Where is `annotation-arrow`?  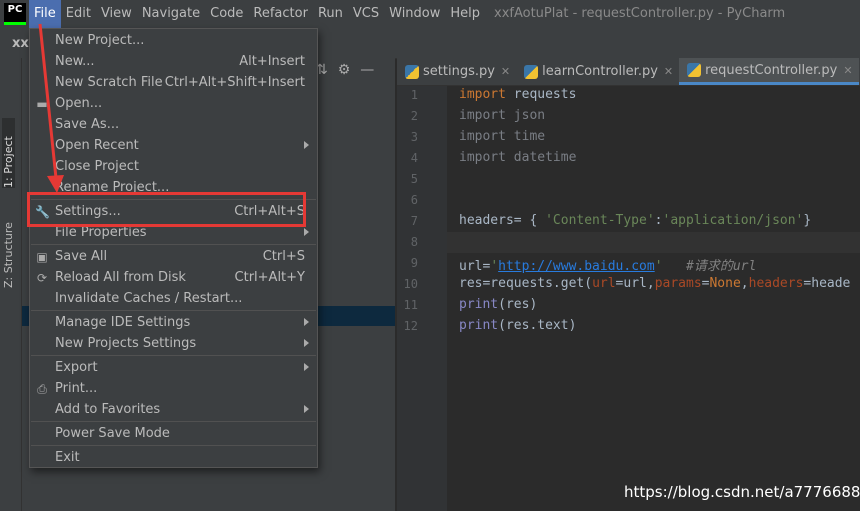
annotation-arrow is located at coordinates (51, 108).